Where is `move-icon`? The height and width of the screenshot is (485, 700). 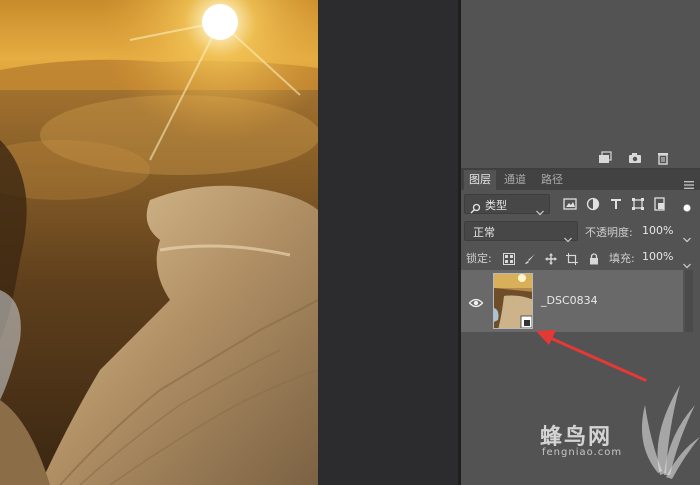
move-icon is located at coordinates (551, 257).